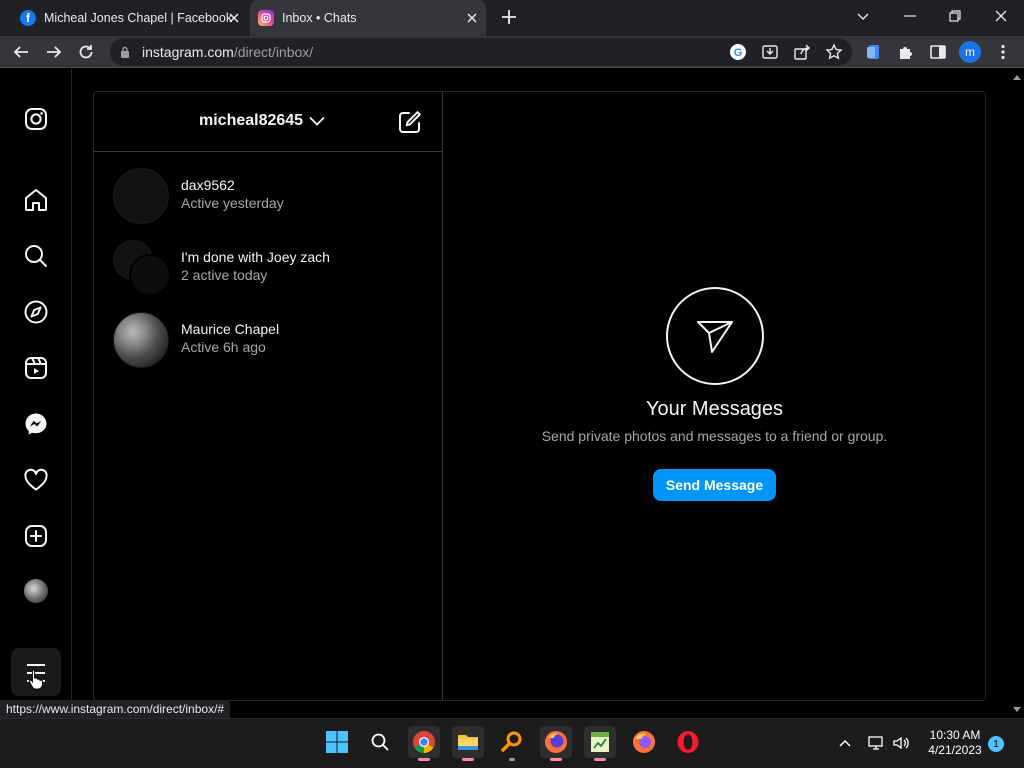  I want to click on heart-icon, so click(36, 480).